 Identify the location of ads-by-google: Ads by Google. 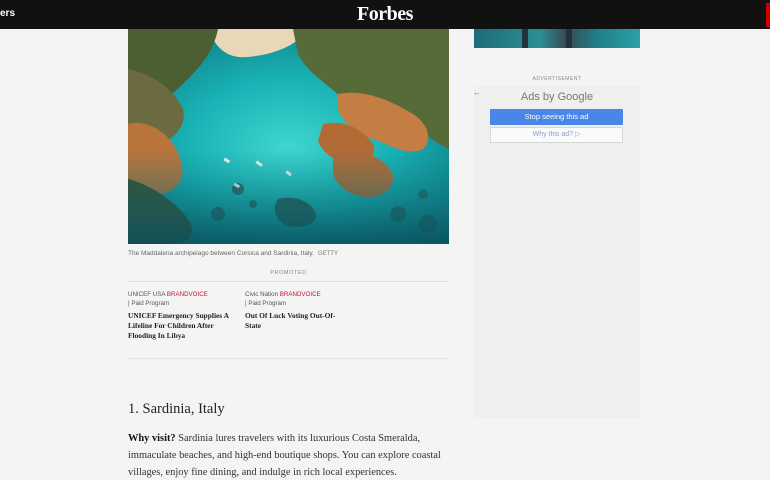
(557, 97).